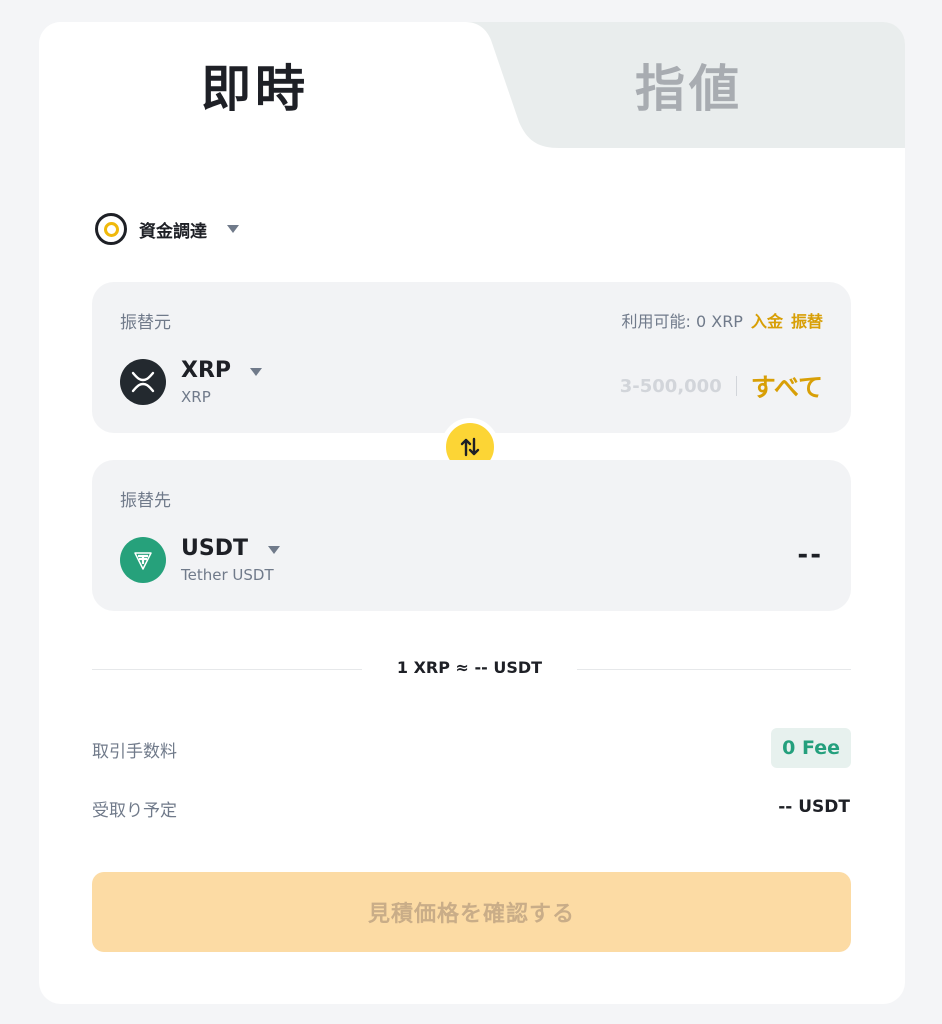 Image resolution: width=942 pixels, height=1024 pixels. I want to click on funding-account-selector: 資金調達, so click(167, 229).